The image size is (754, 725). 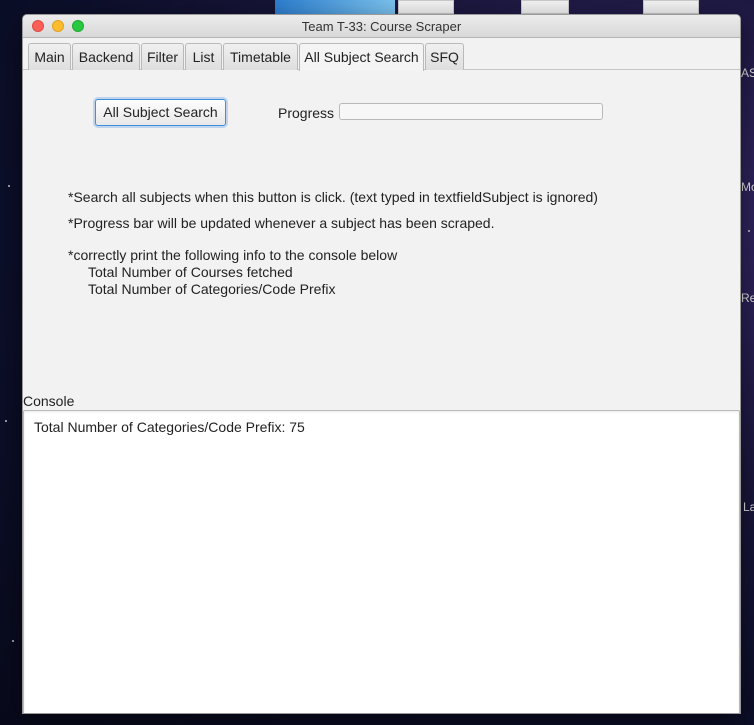 What do you see at coordinates (747, 73) in the screenshot?
I see `desktop-label: AS` at bounding box center [747, 73].